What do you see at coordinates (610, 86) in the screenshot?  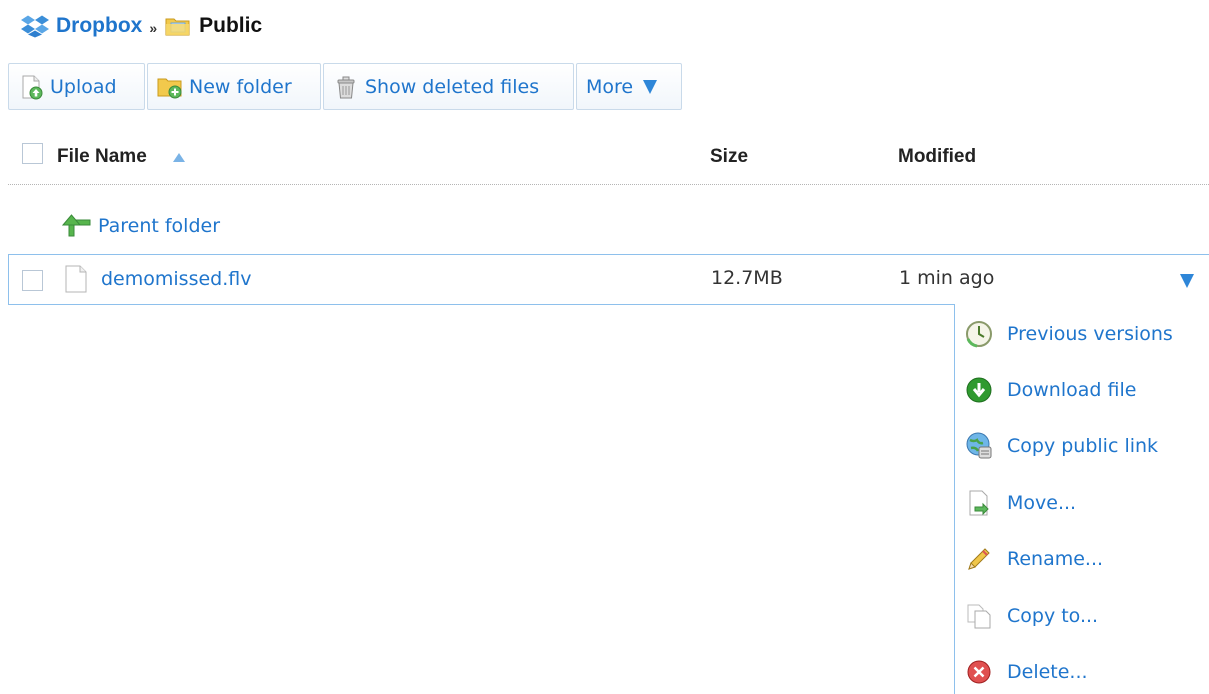 I see `more-label: More` at bounding box center [610, 86].